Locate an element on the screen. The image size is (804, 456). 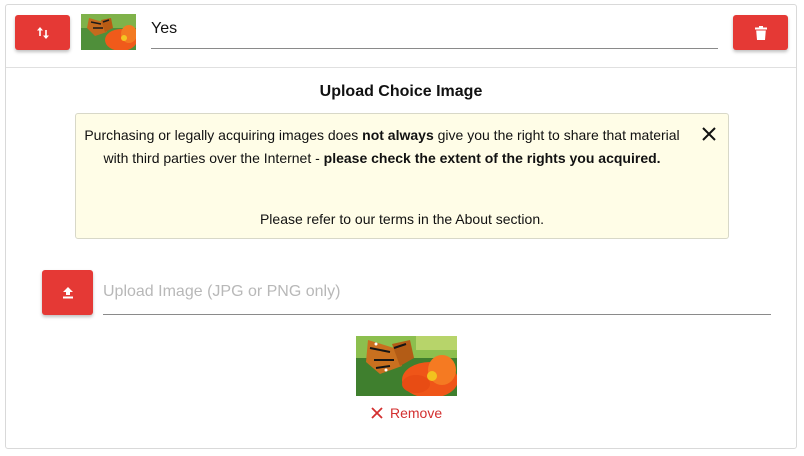
choice-header-row: Yes is located at coordinates (401, 36).